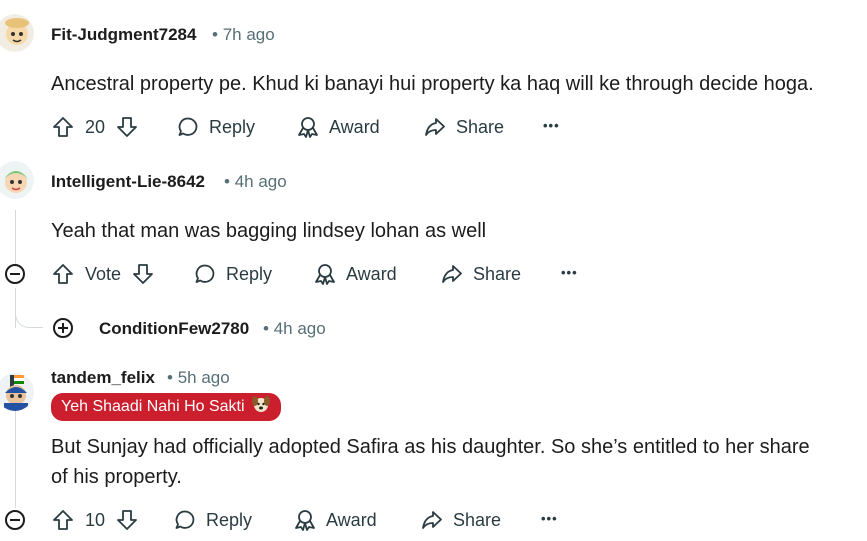 The image size is (867, 541). I want to click on vote-count: 10, so click(95, 519).